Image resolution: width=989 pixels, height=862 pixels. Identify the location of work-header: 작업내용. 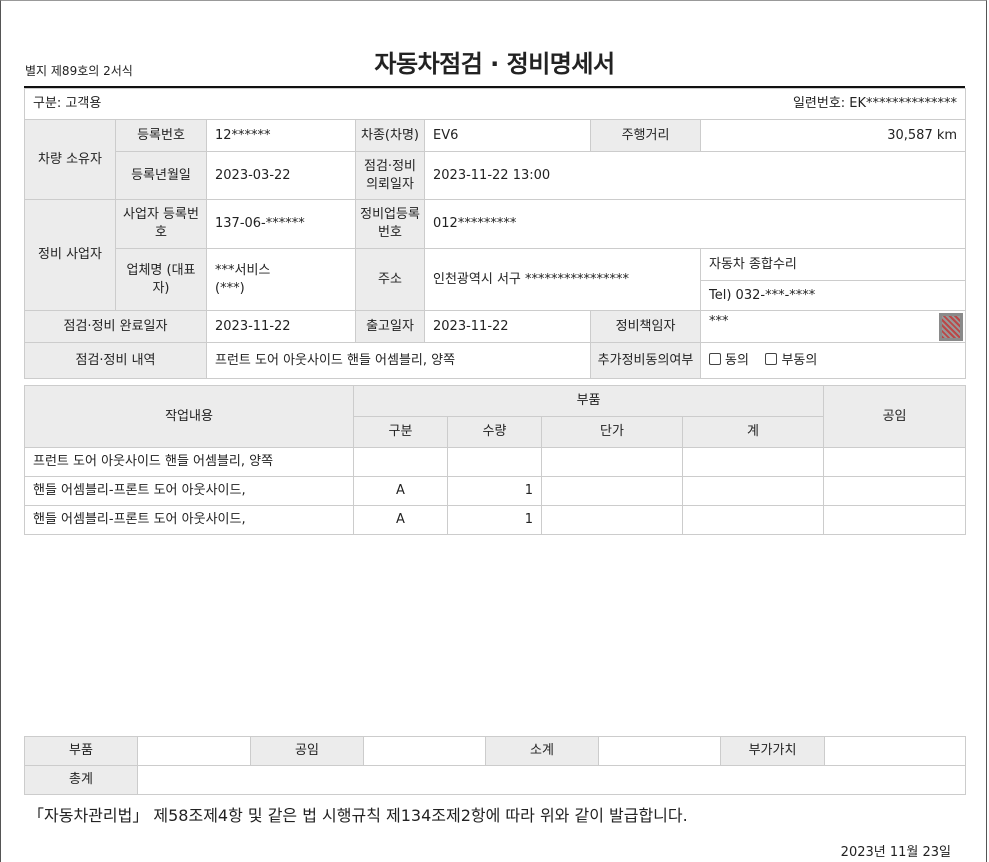
(189, 416).